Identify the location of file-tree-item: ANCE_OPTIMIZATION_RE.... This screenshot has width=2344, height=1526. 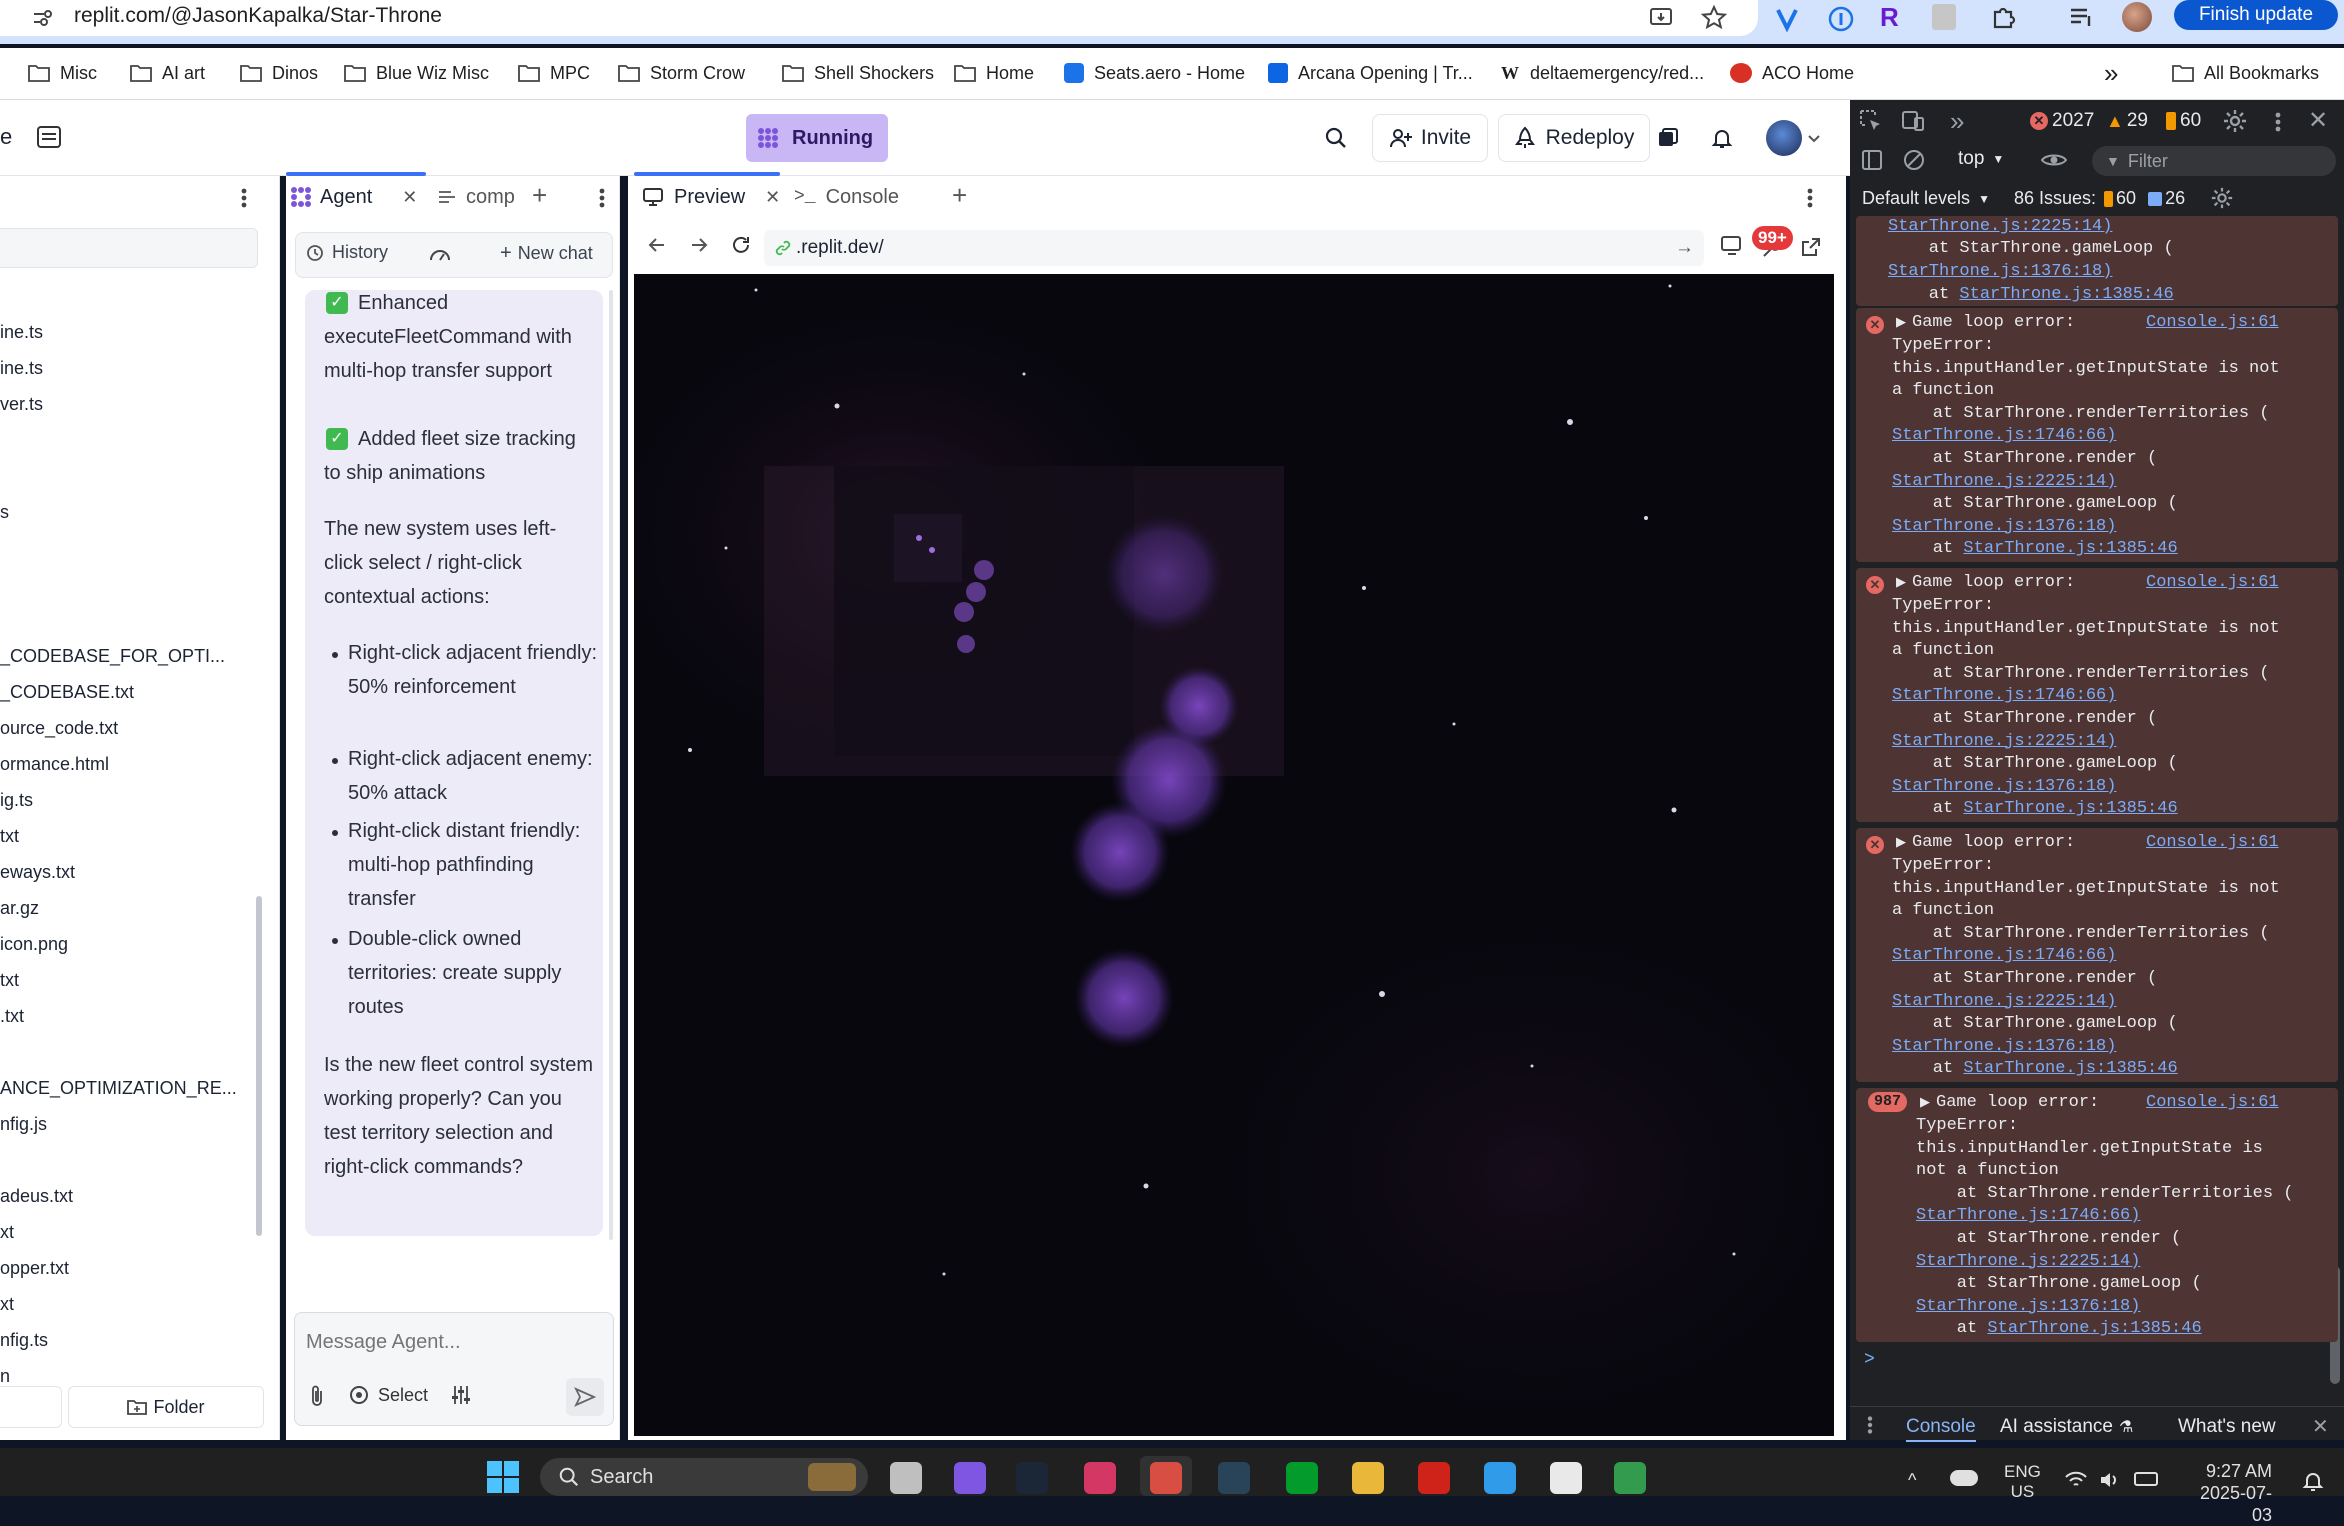
(118, 1088).